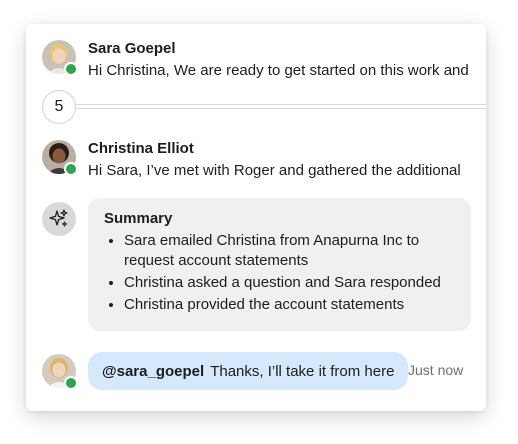  What do you see at coordinates (153, 371) in the screenshot?
I see `user-mention: @sara_goepel` at bounding box center [153, 371].